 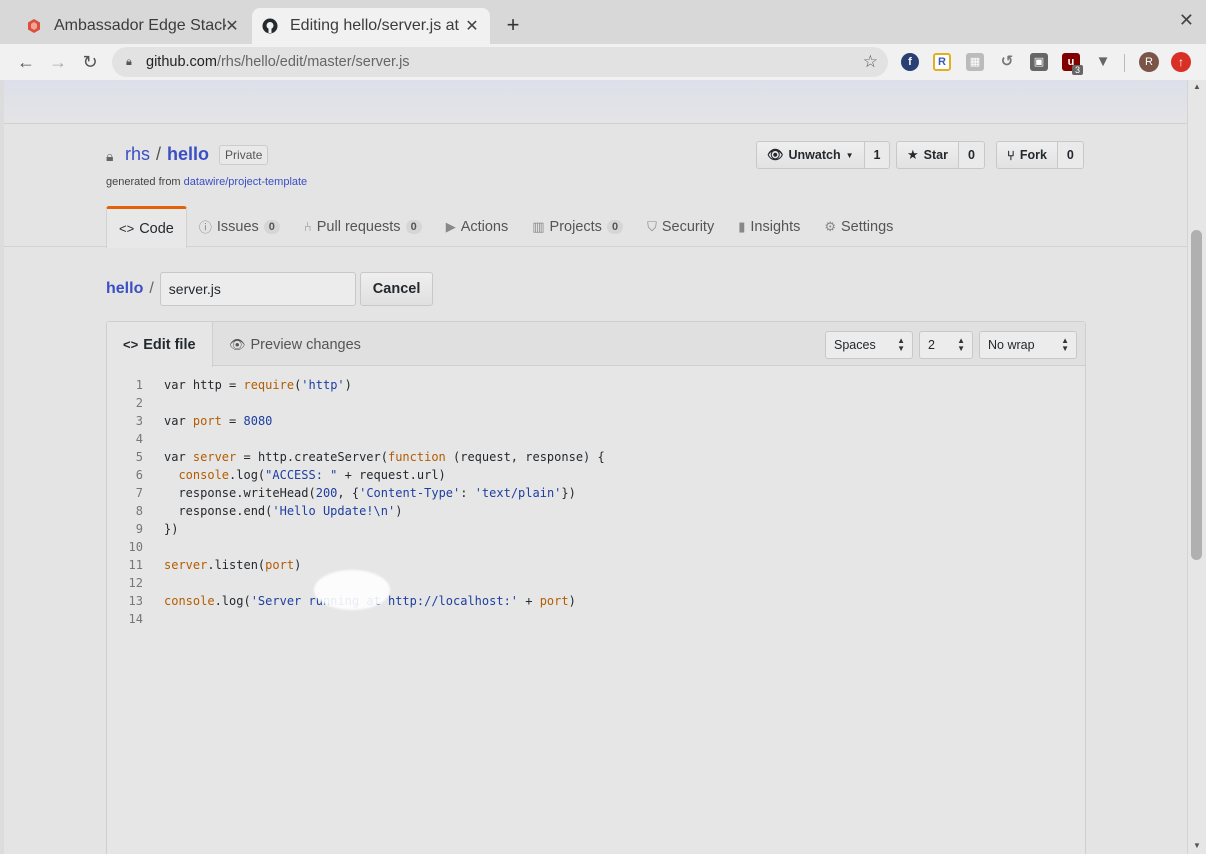 What do you see at coordinates (596, 547) in the screenshot?
I see `code-line: 10` at bounding box center [596, 547].